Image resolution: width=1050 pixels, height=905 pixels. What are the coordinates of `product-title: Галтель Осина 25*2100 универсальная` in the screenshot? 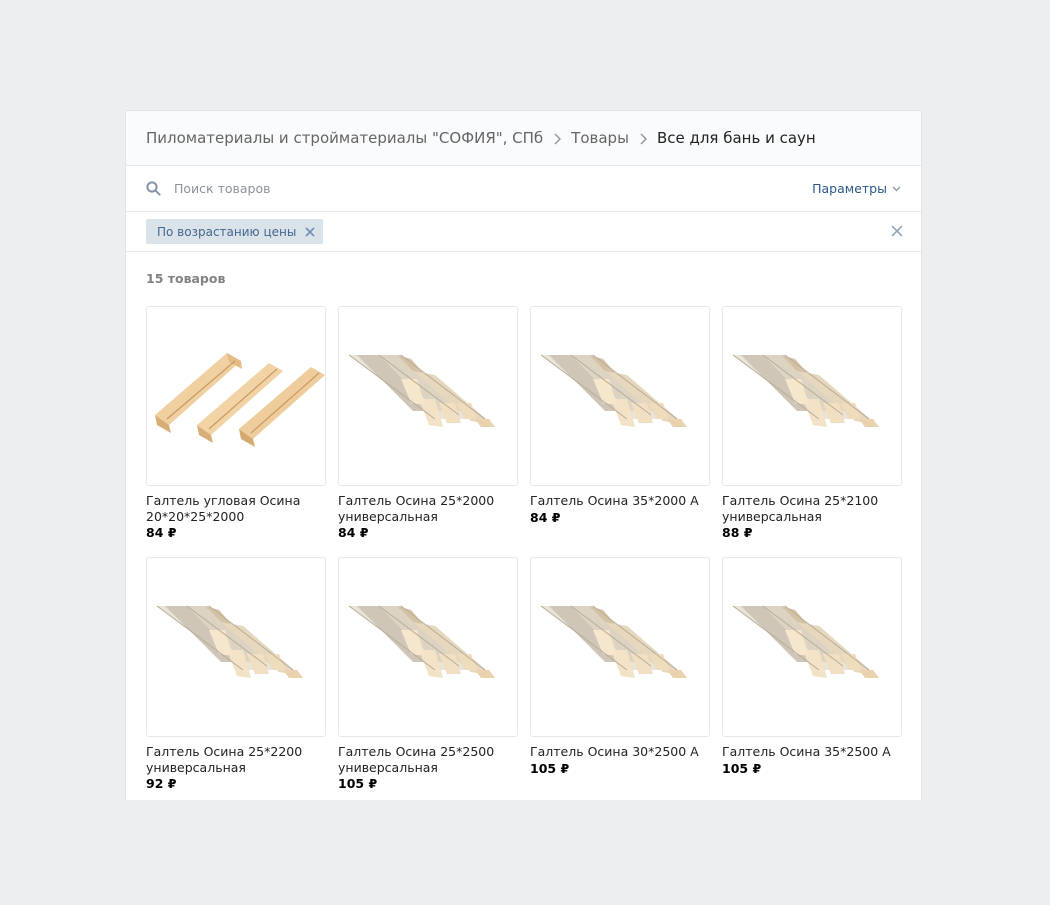 It's located at (800, 508).